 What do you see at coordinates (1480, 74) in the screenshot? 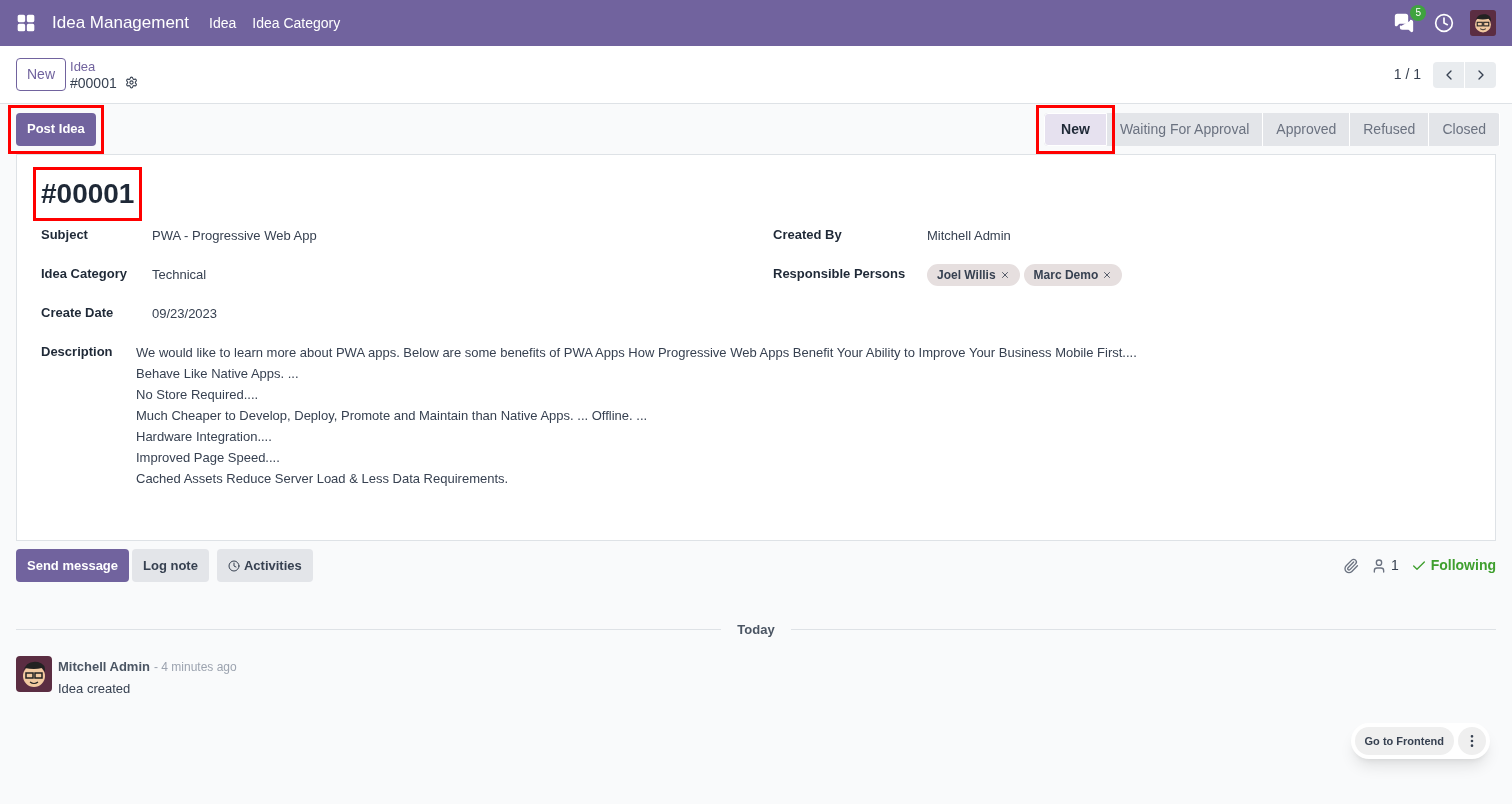
I see `next-button` at bounding box center [1480, 74].